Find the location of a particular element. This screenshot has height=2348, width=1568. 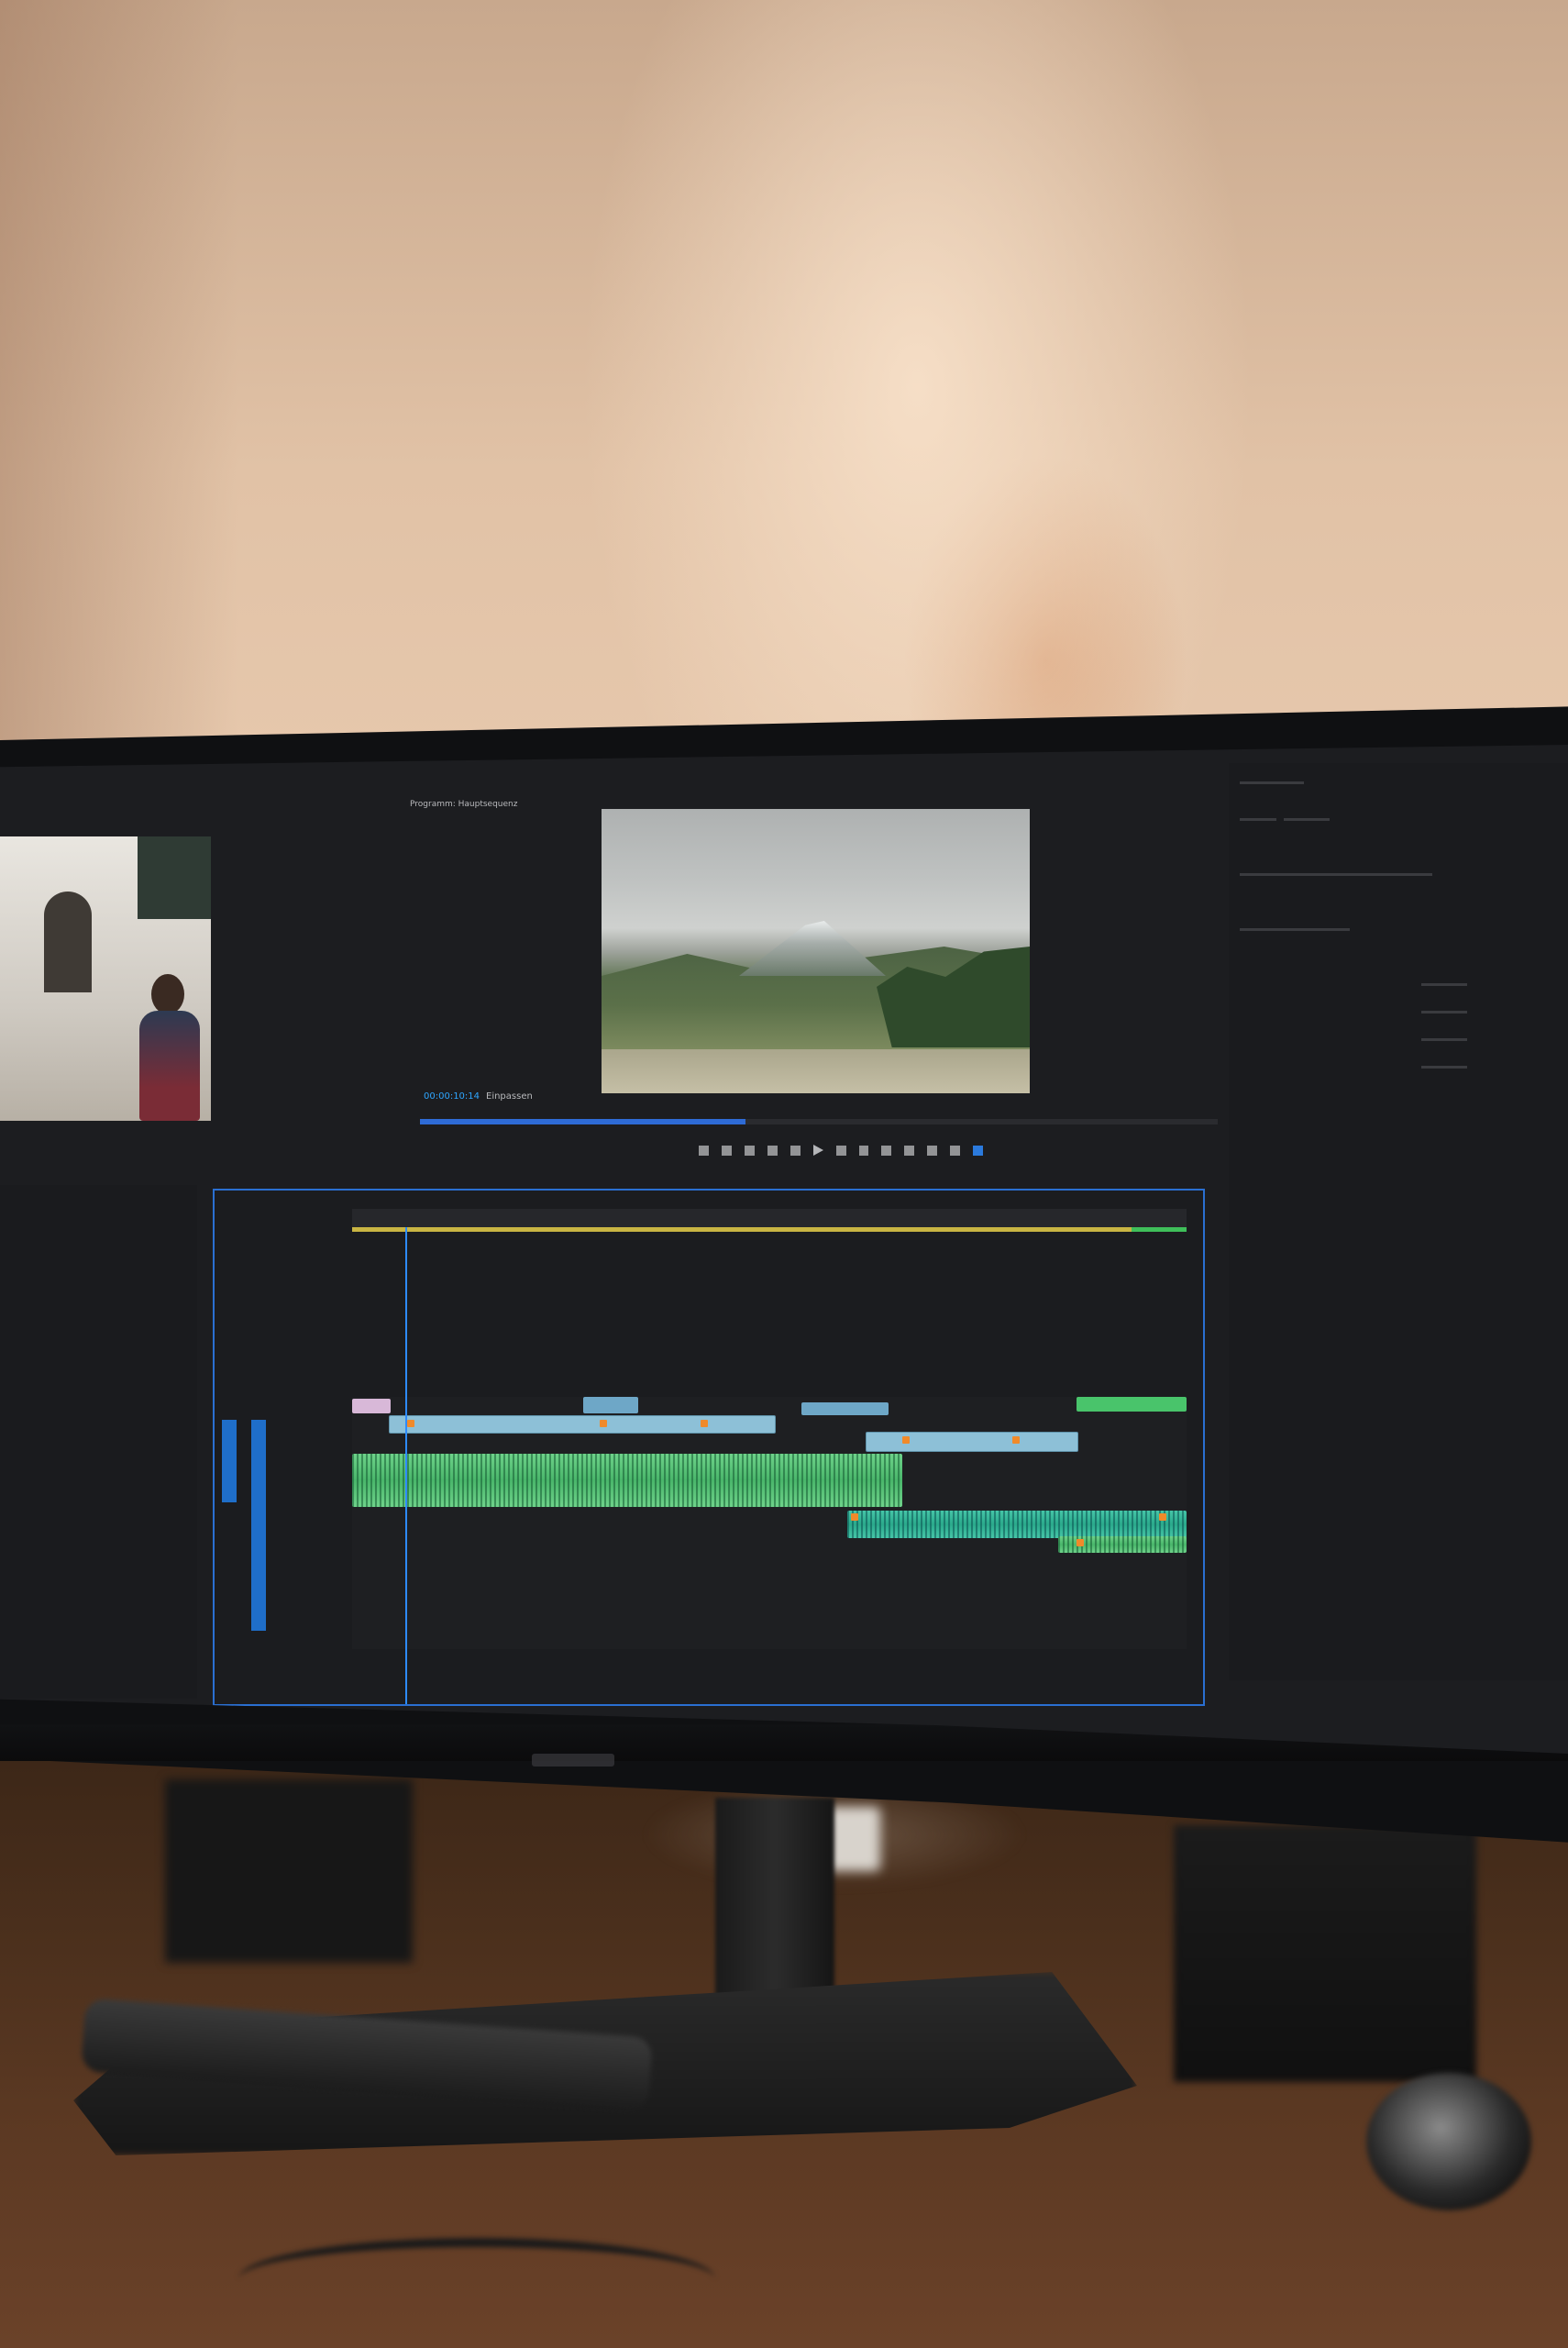

timeline-tracks is located at coordinates (769, 1523).